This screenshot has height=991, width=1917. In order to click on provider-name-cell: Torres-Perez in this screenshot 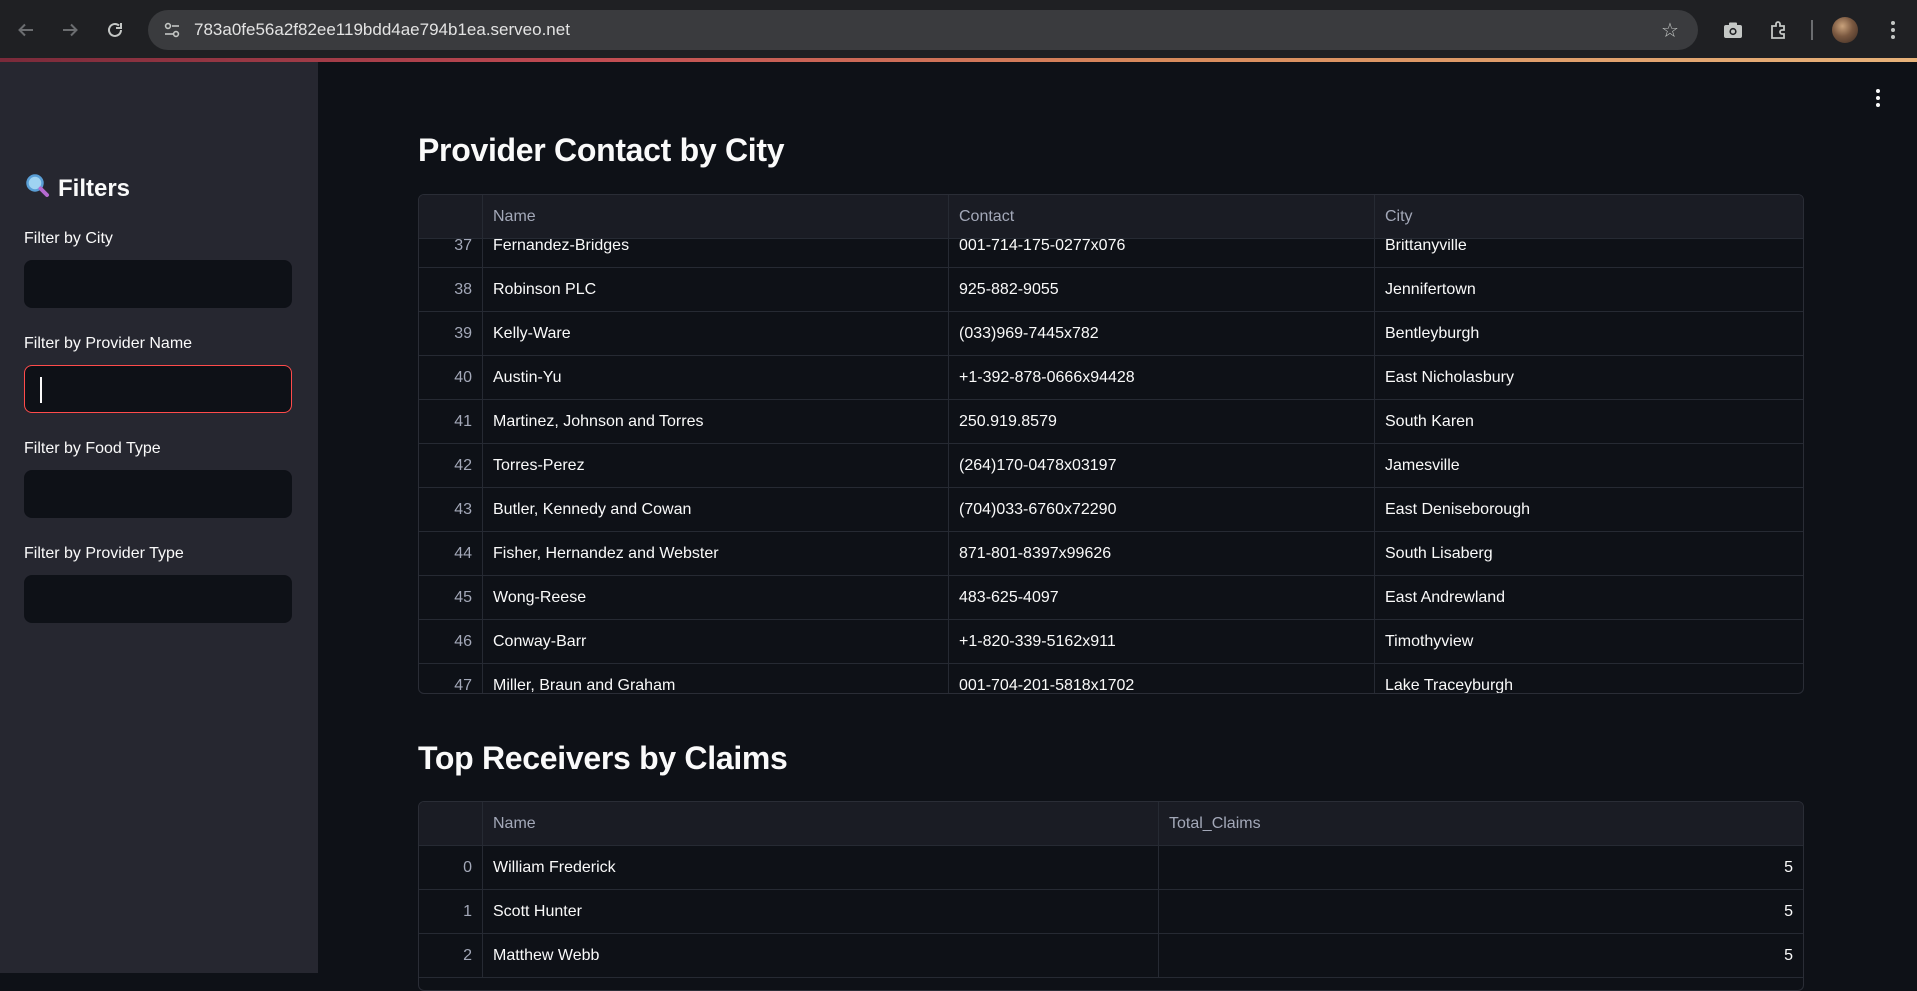, I will do `click(716, 465)`.